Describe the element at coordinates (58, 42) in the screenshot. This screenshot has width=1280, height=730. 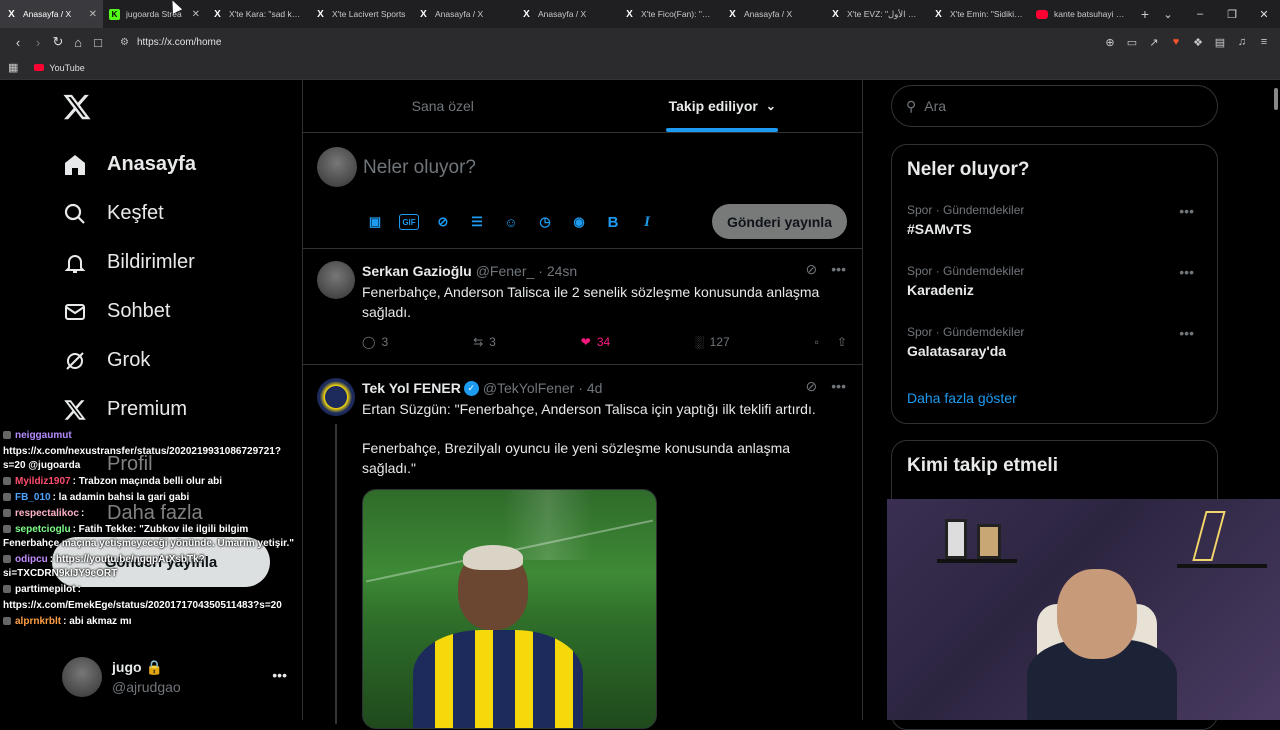
I see `reload-icon: ↻` at that location.